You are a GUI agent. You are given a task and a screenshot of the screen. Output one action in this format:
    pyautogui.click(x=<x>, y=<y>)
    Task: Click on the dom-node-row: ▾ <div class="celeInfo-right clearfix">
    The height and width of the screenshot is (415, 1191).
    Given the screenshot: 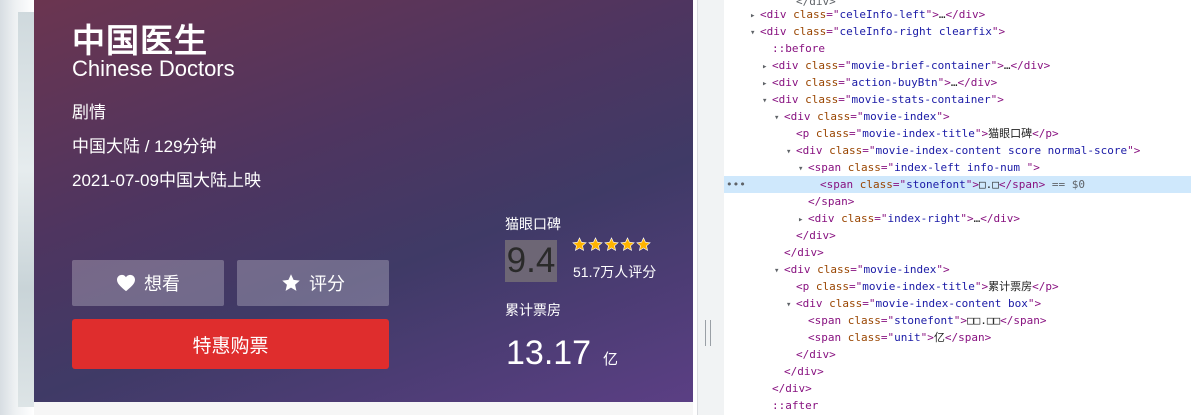 What is the action you would take?
    pyautogui.click(x=957, y=31)
    